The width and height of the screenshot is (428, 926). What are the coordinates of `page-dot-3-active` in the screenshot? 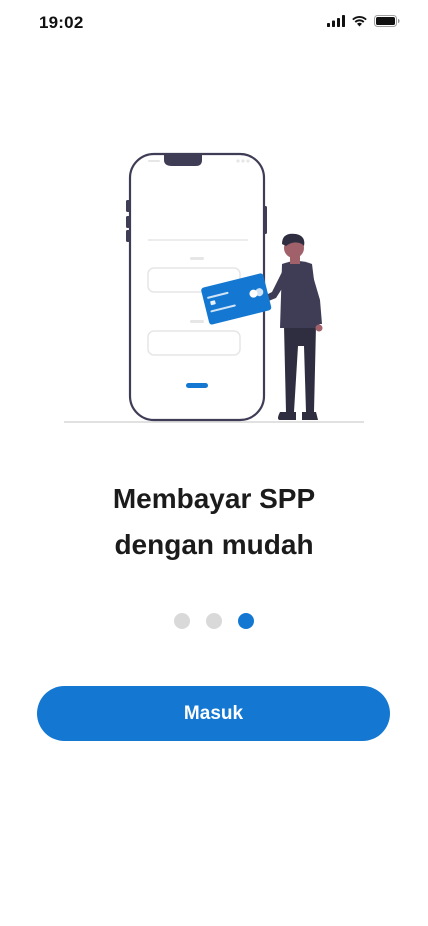 It's located at (246, 621).